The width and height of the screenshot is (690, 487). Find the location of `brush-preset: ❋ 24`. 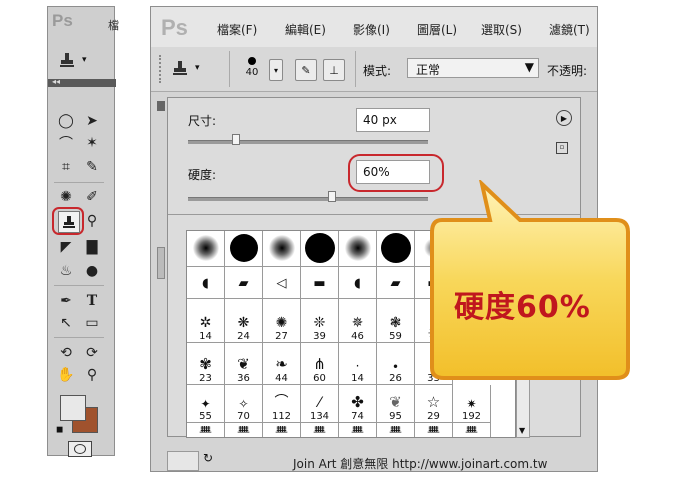

brush-preset: ❋ 24 is located at coordinates (244, 321).